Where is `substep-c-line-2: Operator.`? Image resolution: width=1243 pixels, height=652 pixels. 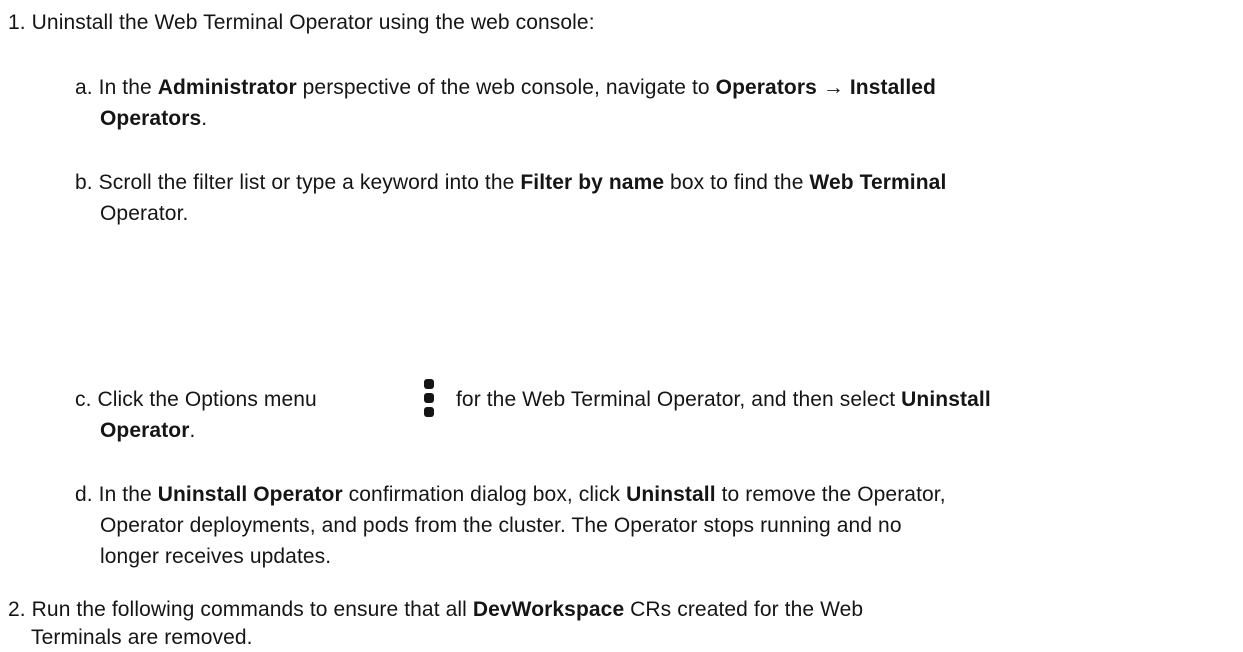
substep-c-line-2: Operator. is located at coordinates (148, 430).